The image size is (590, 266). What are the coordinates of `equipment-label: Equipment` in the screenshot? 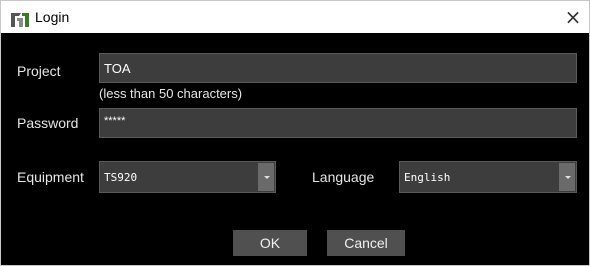 It's located at (50, 177).